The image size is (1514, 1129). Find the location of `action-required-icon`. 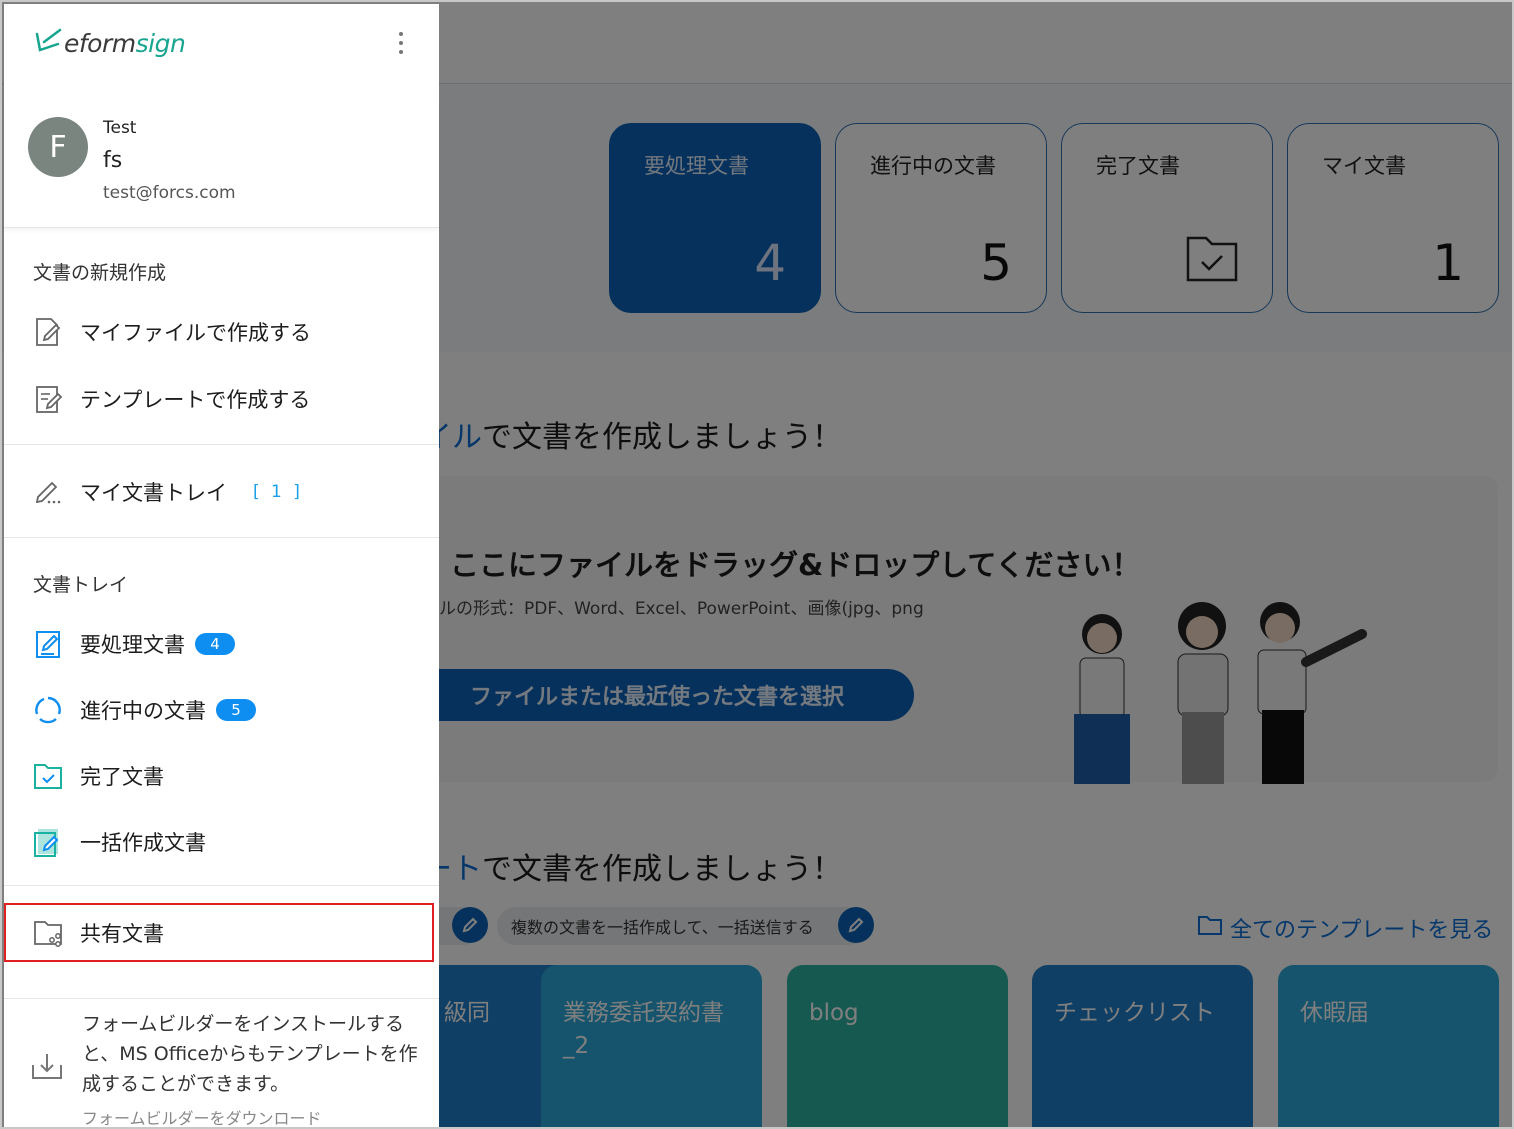

action-required-icon is located at coordinates (48, 644).